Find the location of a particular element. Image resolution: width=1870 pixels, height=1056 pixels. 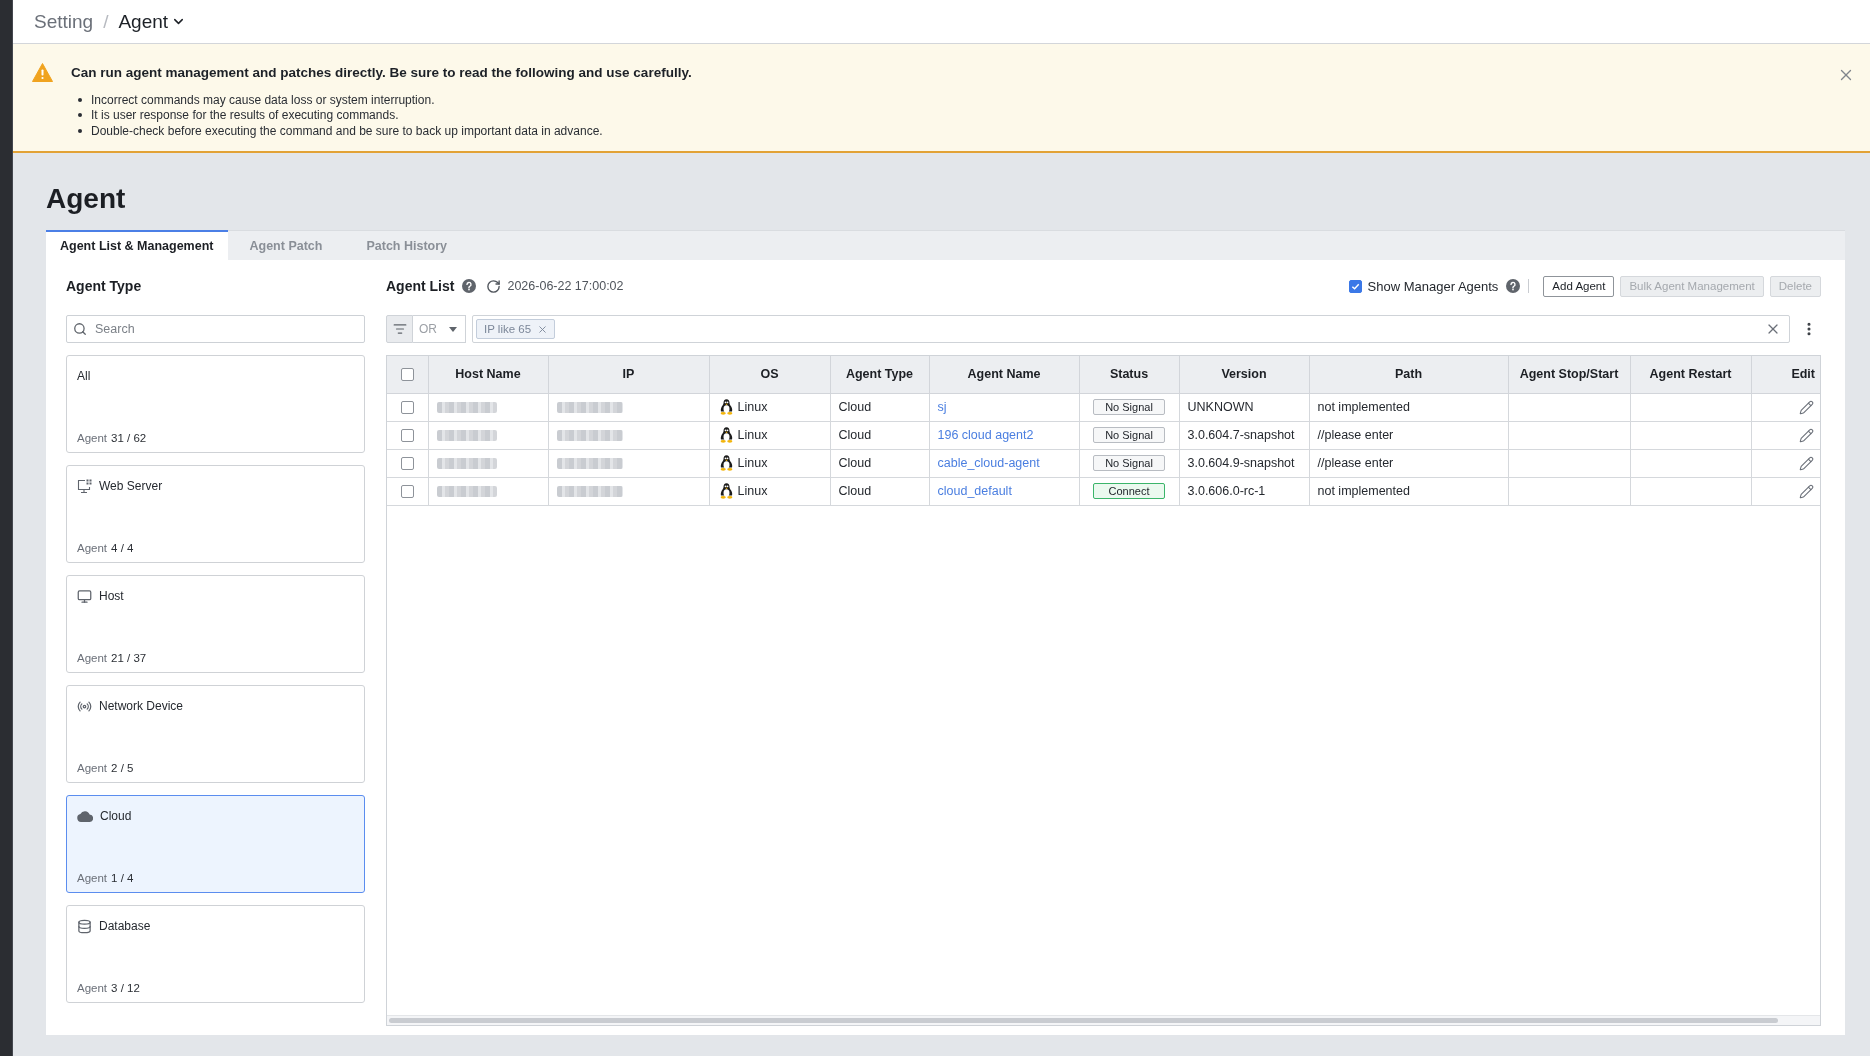

search-icon is located at coordinates (80, 329).